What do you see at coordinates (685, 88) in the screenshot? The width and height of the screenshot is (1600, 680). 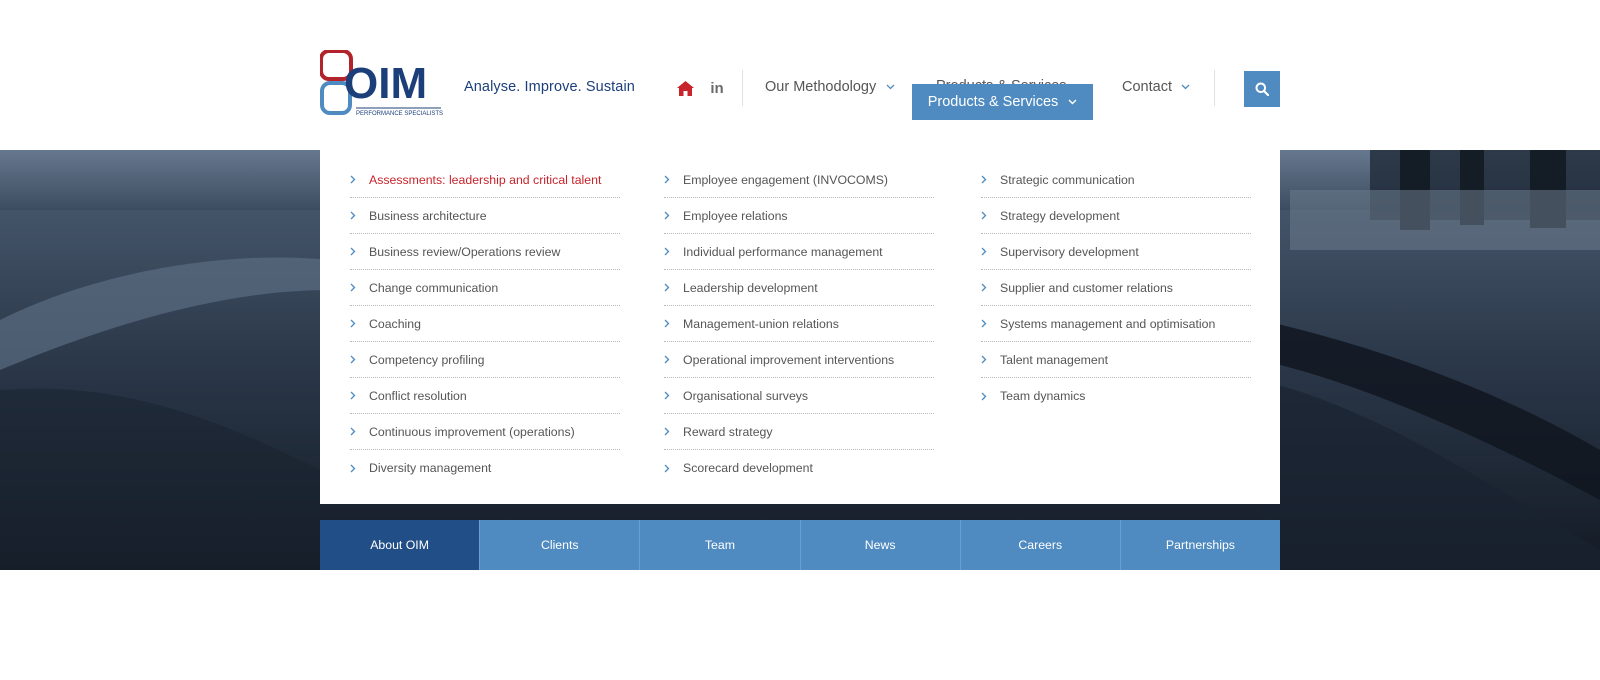 I see `home-icon` at bounding box center [685, 88].